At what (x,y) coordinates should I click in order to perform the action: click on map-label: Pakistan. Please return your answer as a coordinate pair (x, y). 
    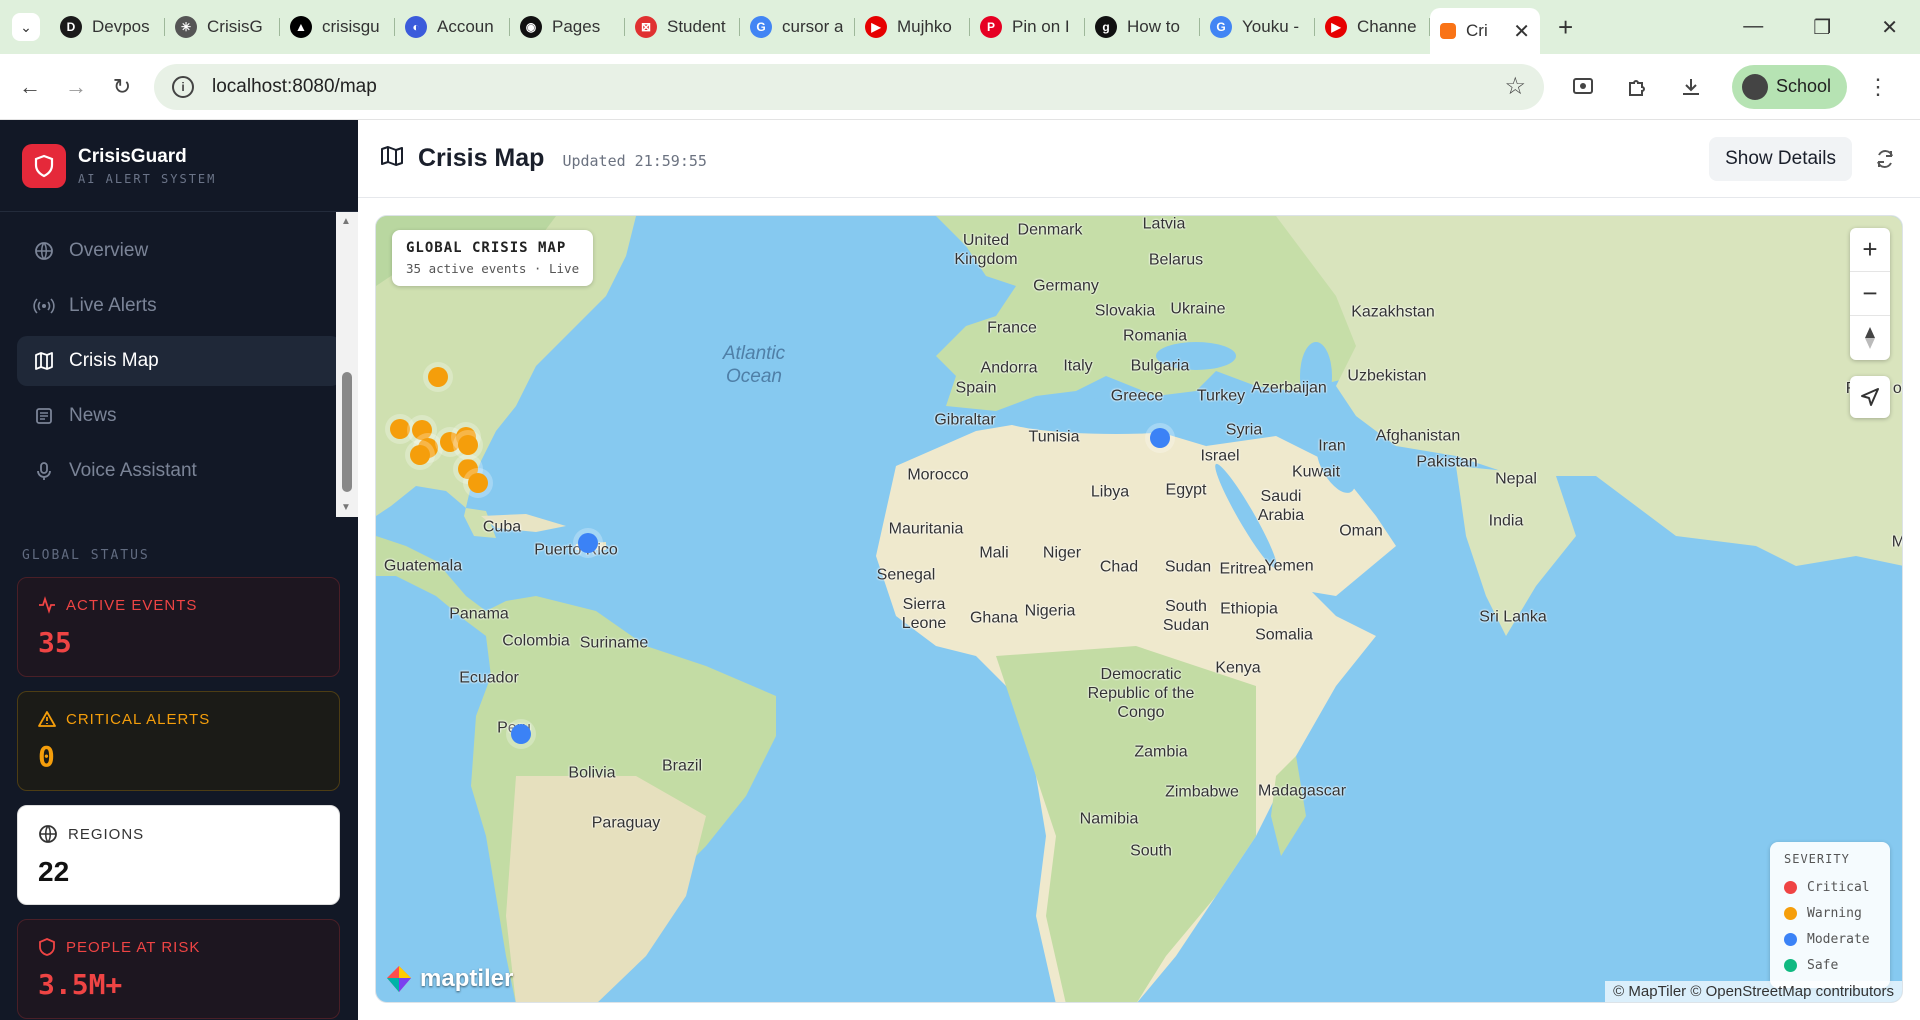
    Looking at the image, I should click on (1447, 462).